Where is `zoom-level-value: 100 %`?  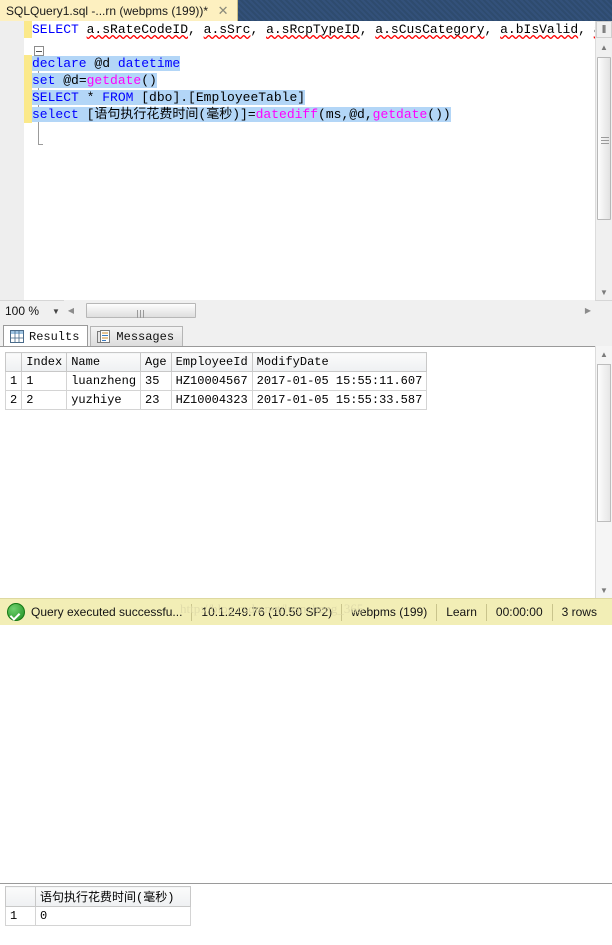 zoom-level-value: 100 % is located at coordinates (23, 311).